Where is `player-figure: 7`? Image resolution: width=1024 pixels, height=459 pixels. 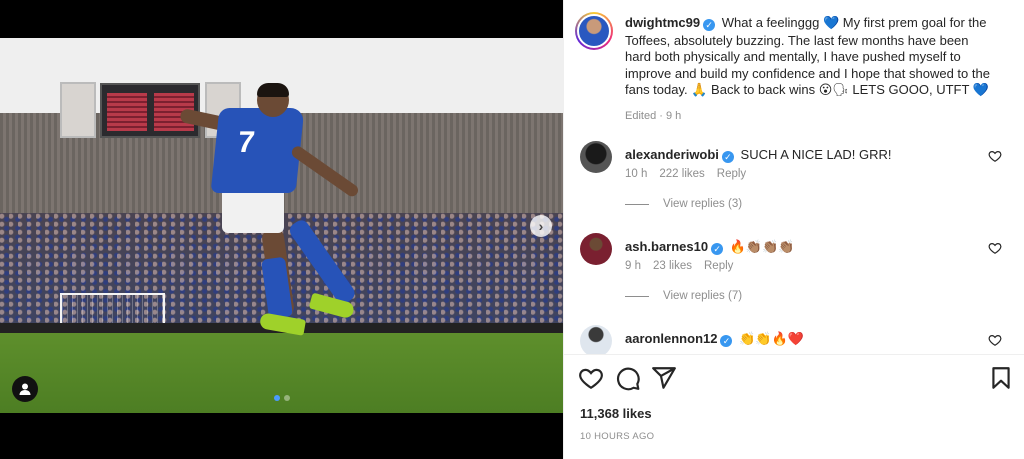 player-figure: 7 is located at coordinates (275, 223).